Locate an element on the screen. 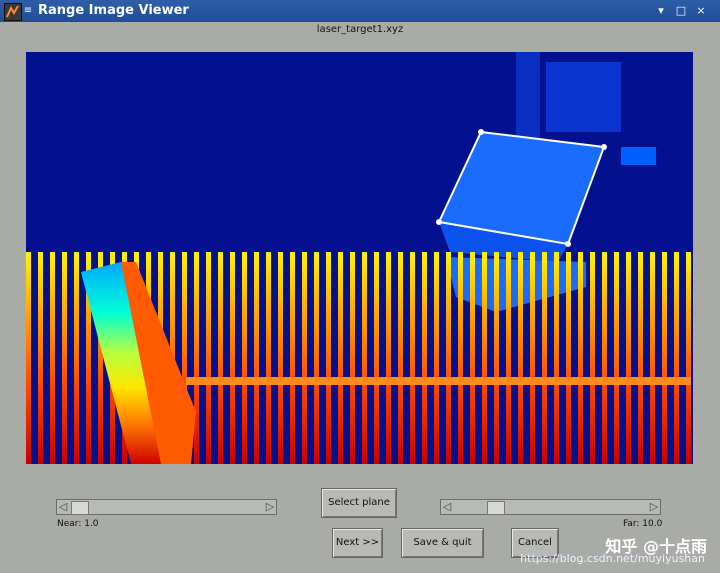 Image resolution: width=720 pixels, height=573 pixels. near-slider-thumb is located at coordinates (80, 508).